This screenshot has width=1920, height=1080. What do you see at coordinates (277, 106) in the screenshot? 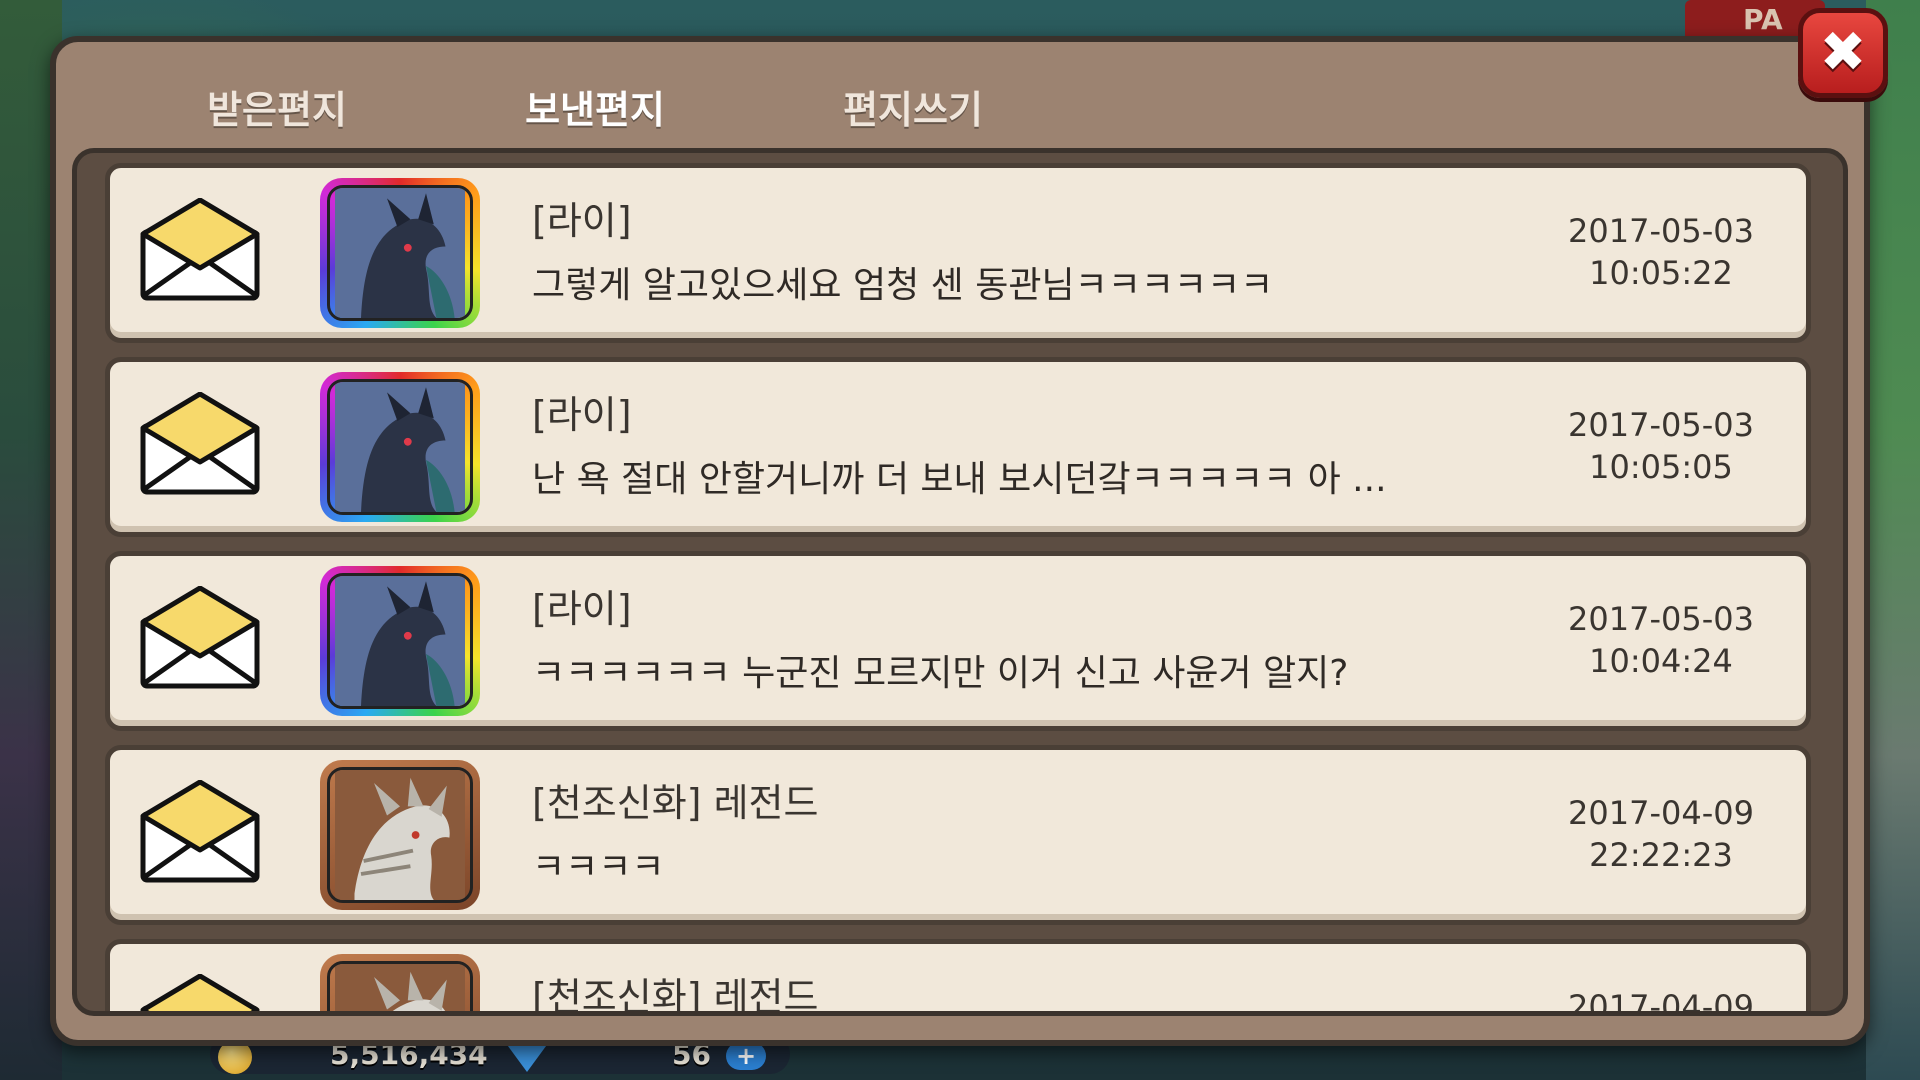
I see `tab-received: 받은편지` at bounding box center [277, 106].